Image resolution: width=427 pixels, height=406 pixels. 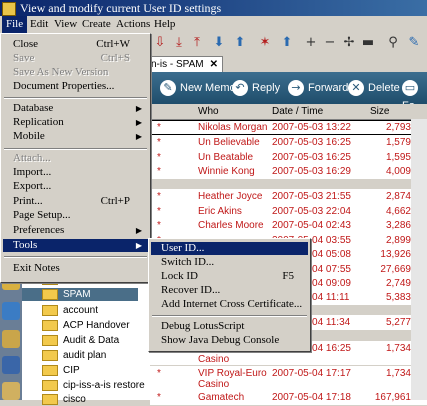 What do you see at coordinates (240, 88) in the screenshot?
I see `reply-icon: ↶` at bounding box center [240, 88].